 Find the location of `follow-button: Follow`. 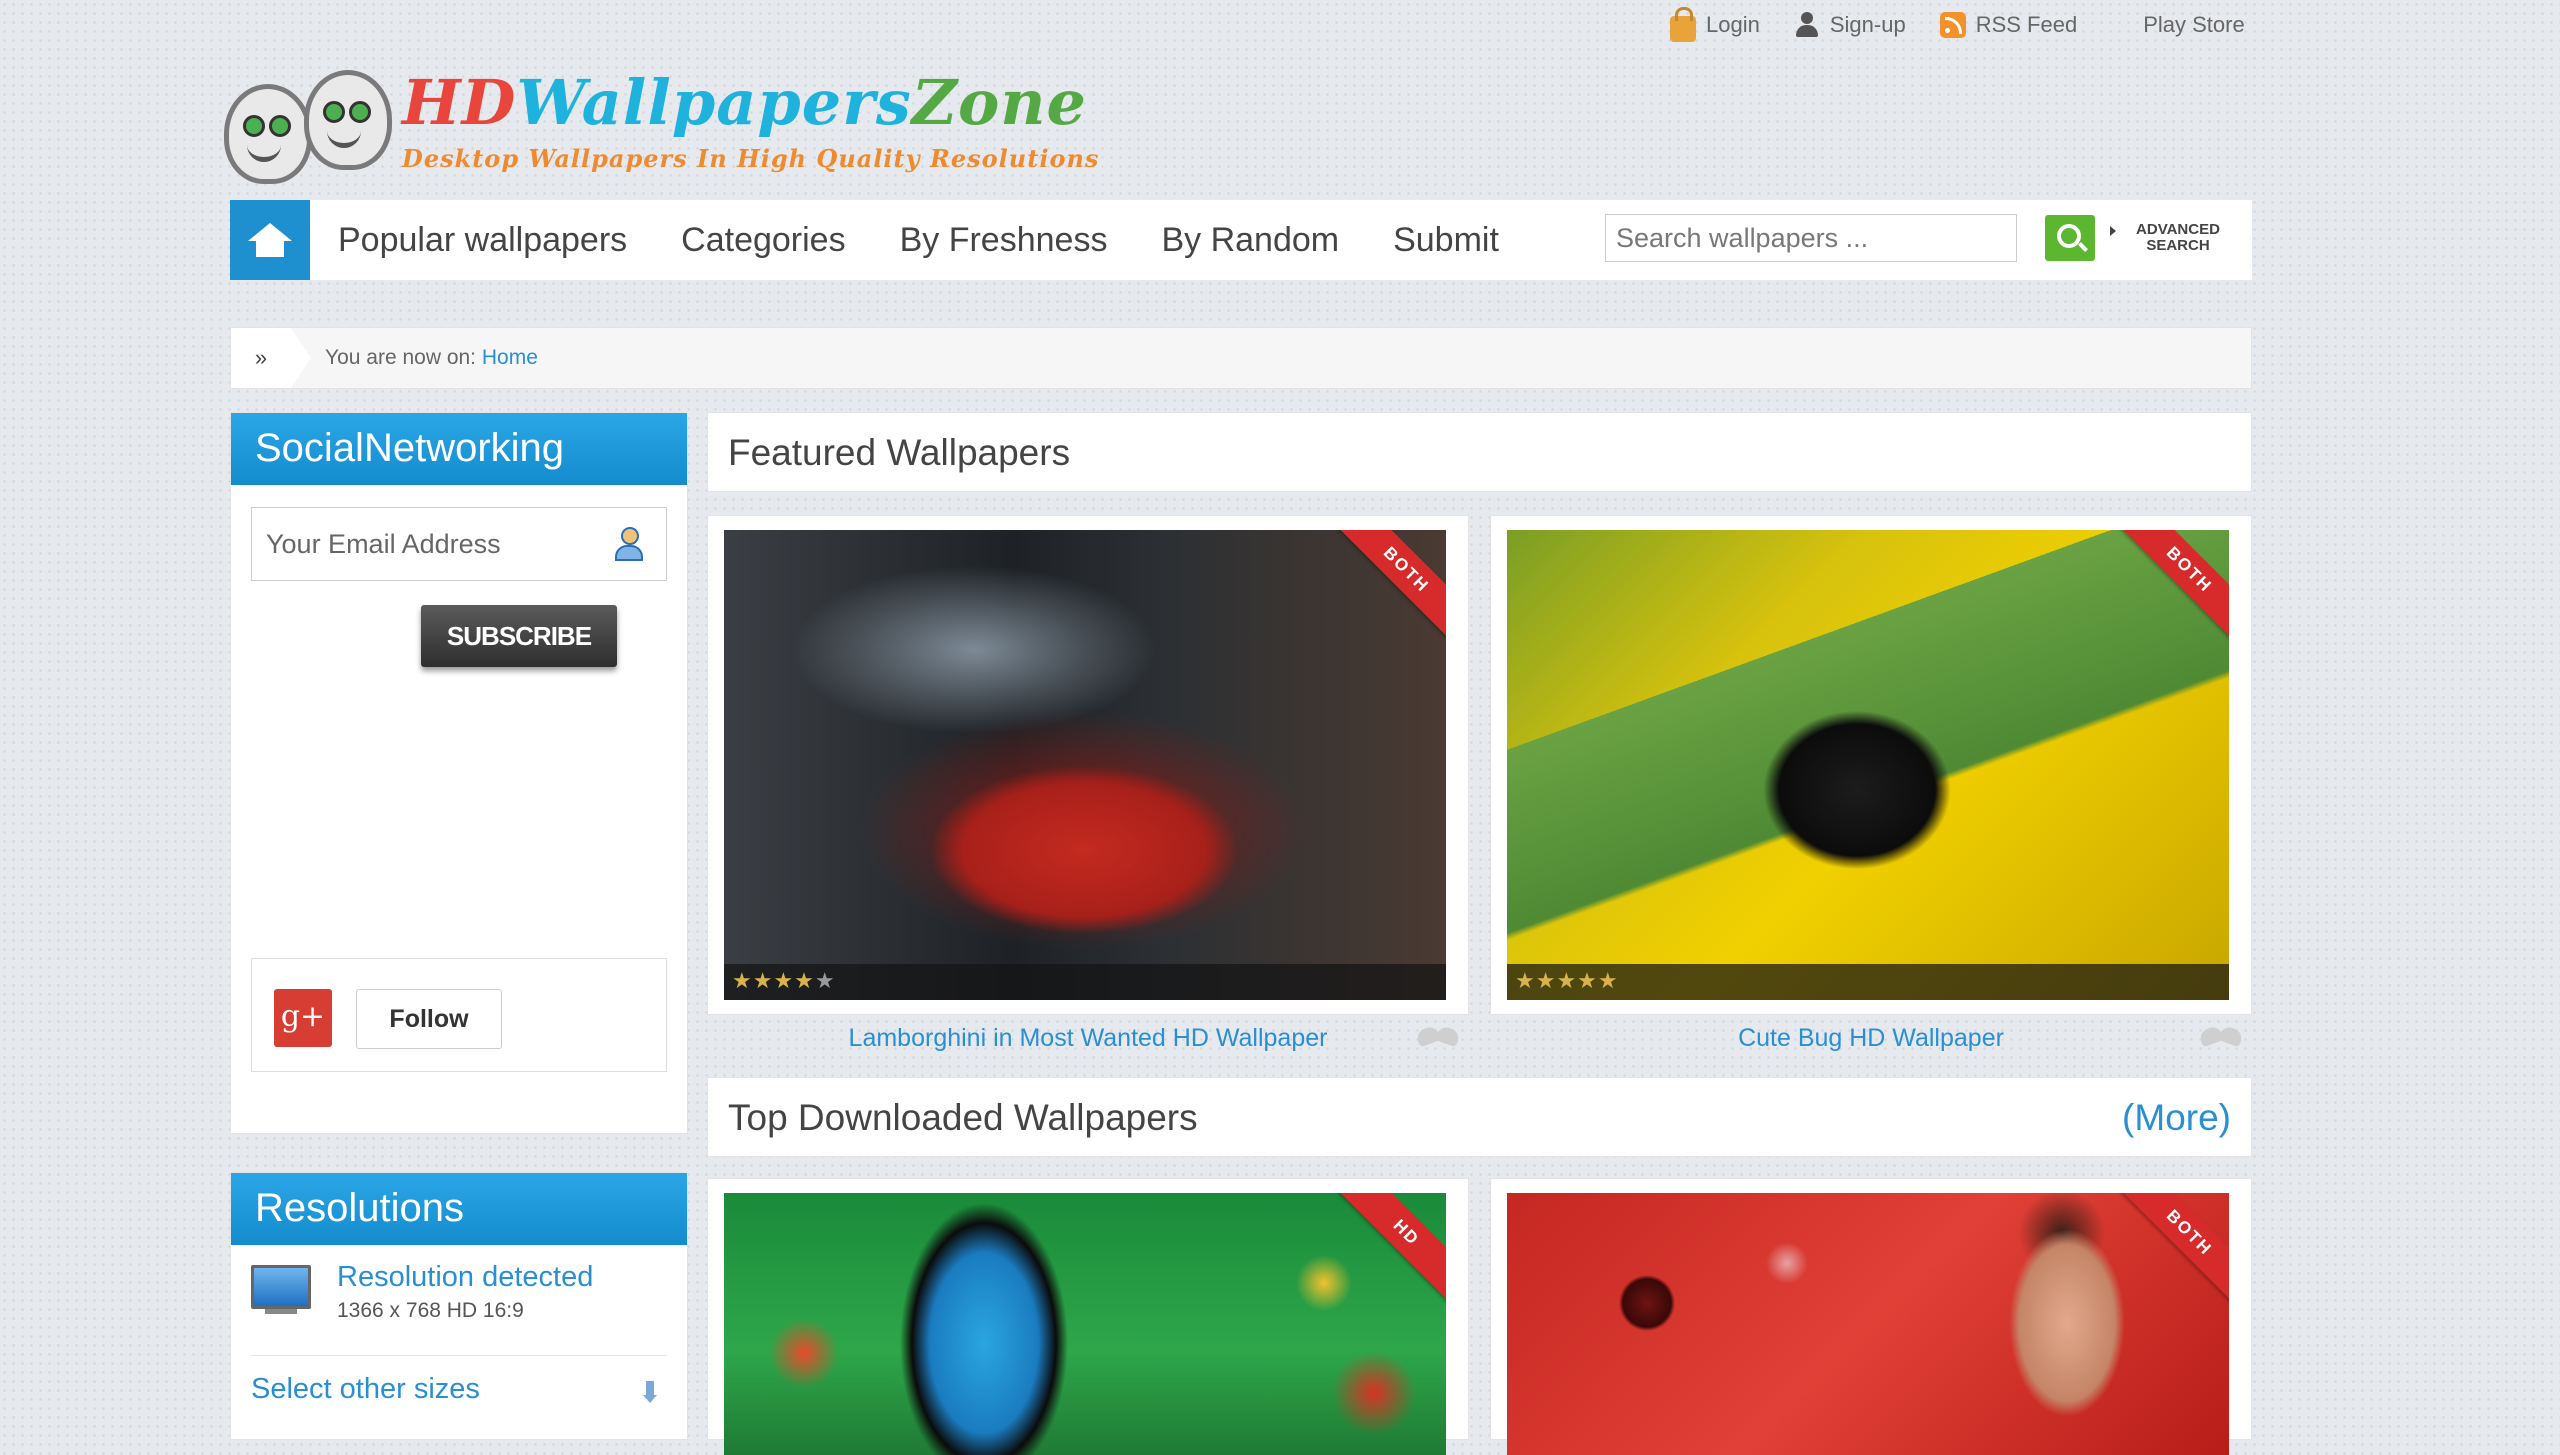

follow-button: Follow is located at coordinates (429, 1019).